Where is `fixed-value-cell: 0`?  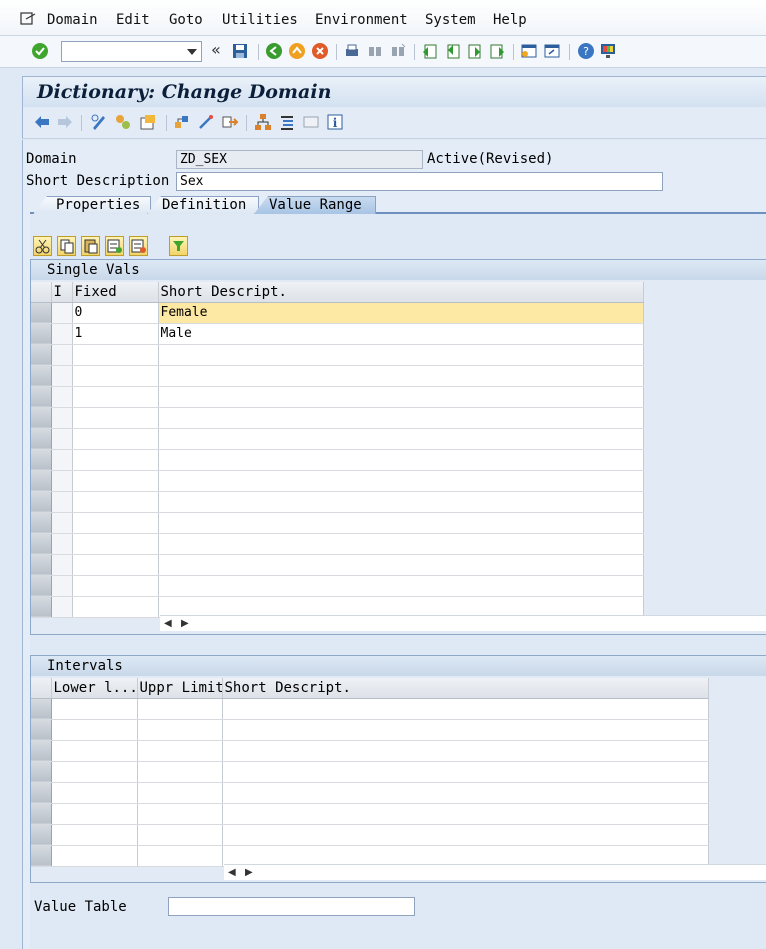
fixed-value-cell: 0 is located at coordinates (115, 313).